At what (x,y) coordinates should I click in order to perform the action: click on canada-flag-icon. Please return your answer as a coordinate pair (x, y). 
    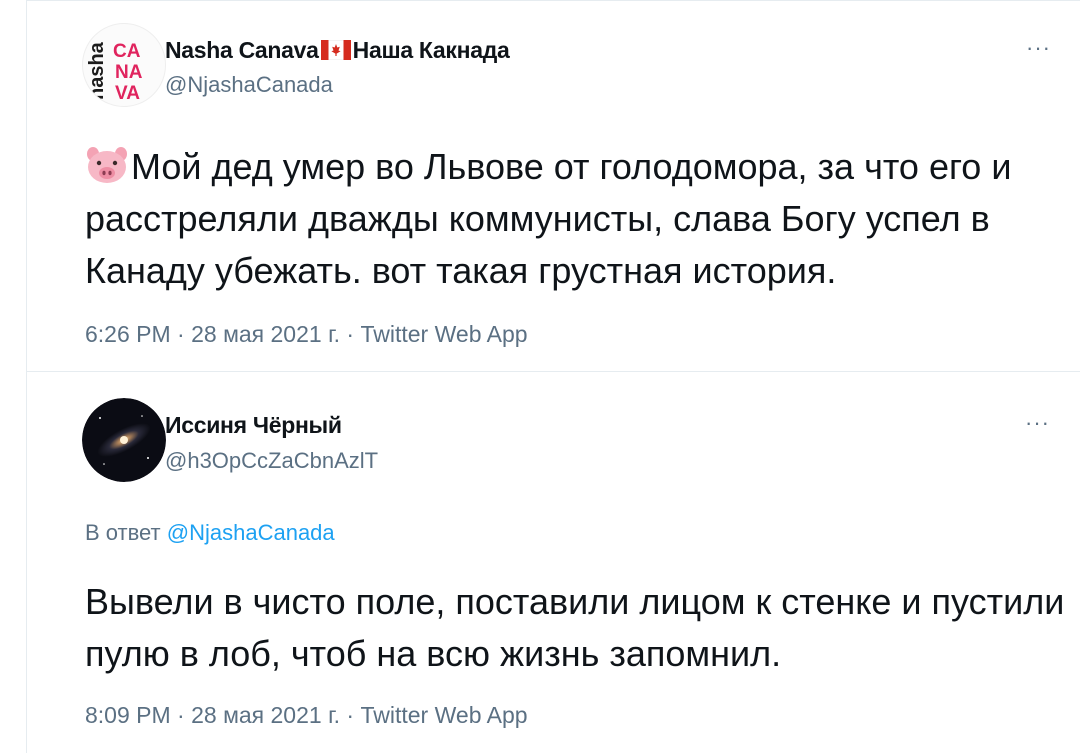
    Looking at the image, I should click on (335, 50).